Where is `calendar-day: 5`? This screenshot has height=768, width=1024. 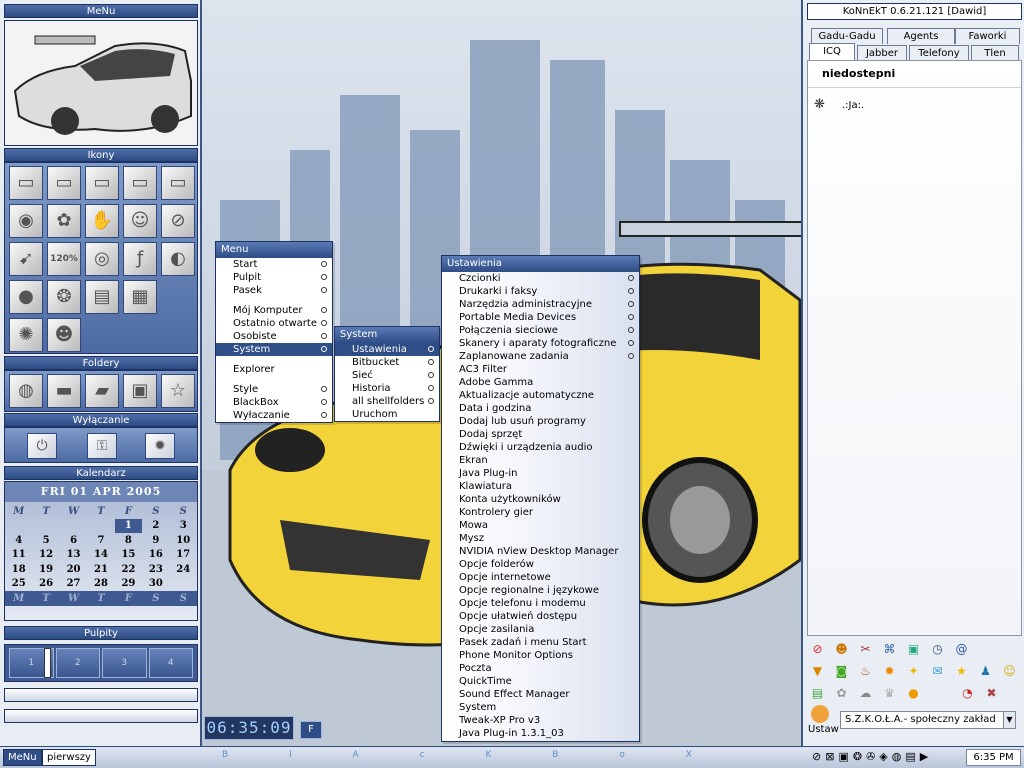 calendar-day: 5 is located at coordinates (45, 540).